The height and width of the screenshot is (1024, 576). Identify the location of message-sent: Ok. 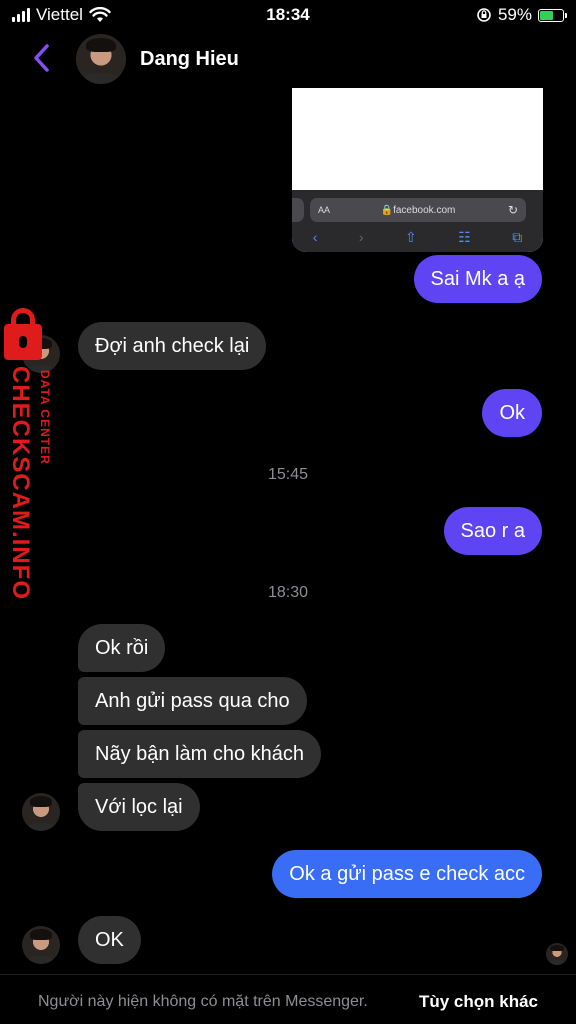
(512, 413).